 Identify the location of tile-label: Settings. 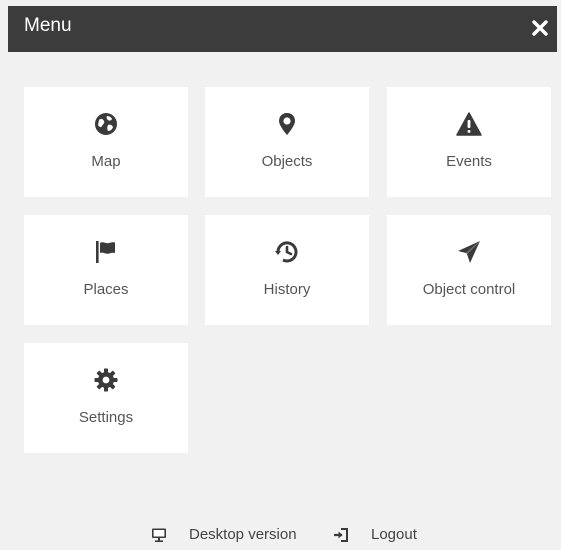
(106, 417).